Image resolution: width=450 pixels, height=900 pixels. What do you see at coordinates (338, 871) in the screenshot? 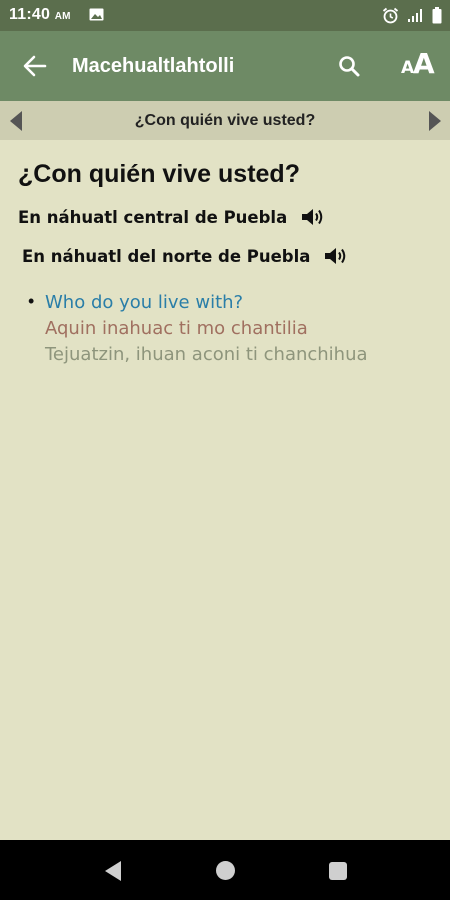
I see `recents-square-icon` at bounding box center [338, 871].